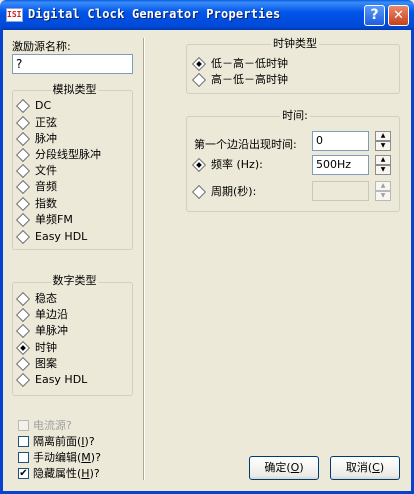  Describe the element at coordinates (72, 64) in the screenshot. I see `source-name-input: ?` at that location.